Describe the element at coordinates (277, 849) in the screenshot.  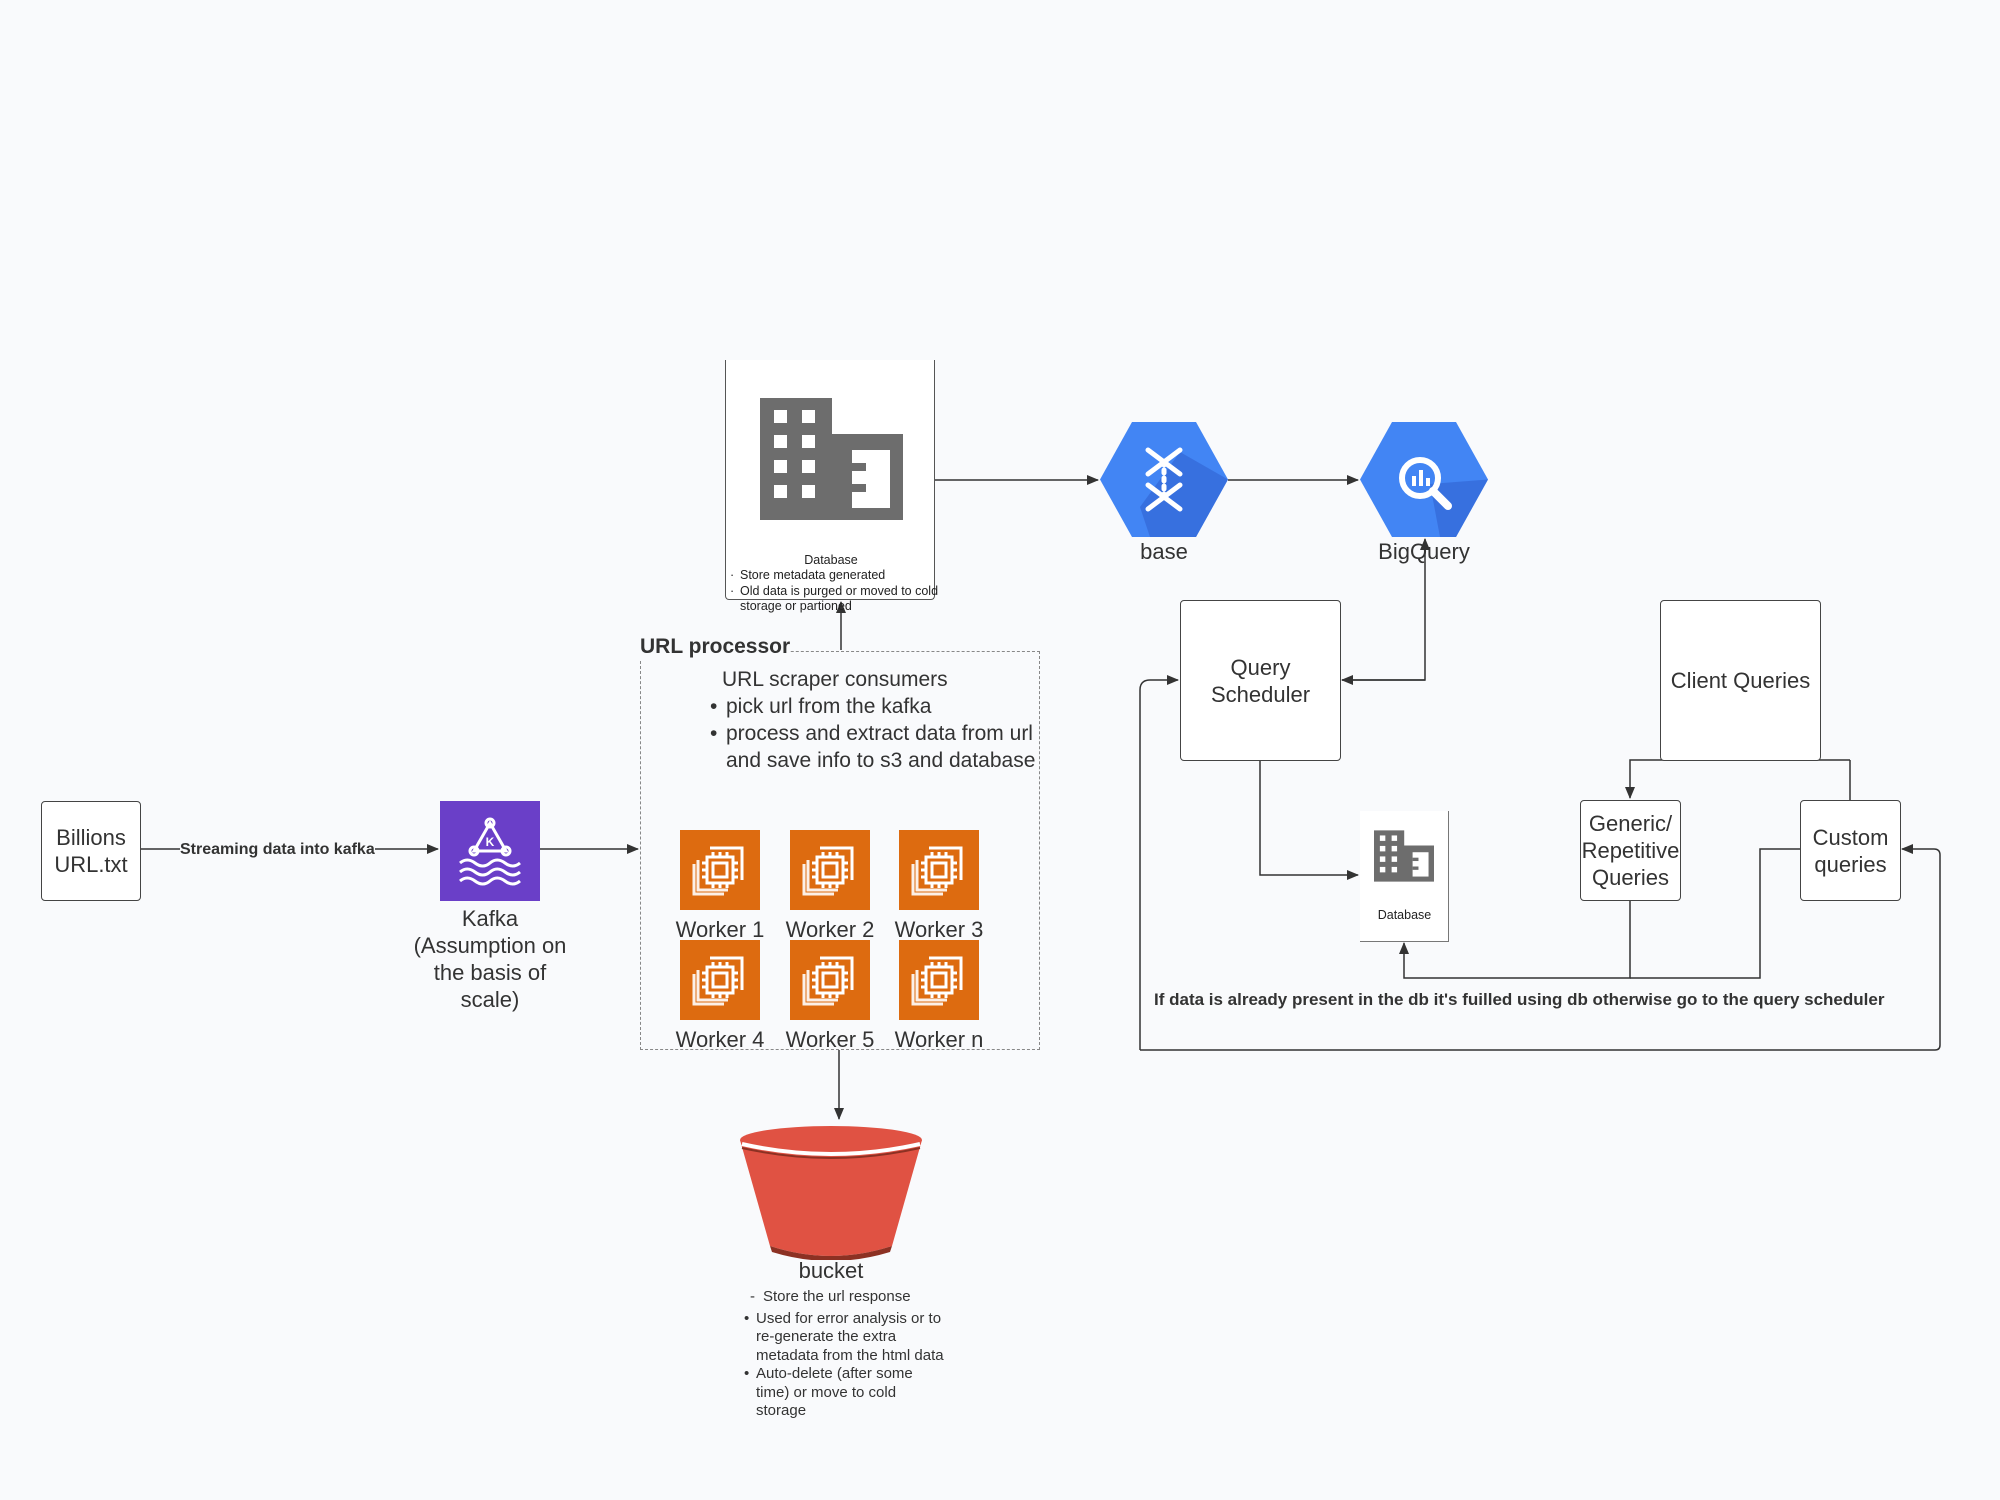
I see `streaming-label: Streaming data into kafka` at that location.